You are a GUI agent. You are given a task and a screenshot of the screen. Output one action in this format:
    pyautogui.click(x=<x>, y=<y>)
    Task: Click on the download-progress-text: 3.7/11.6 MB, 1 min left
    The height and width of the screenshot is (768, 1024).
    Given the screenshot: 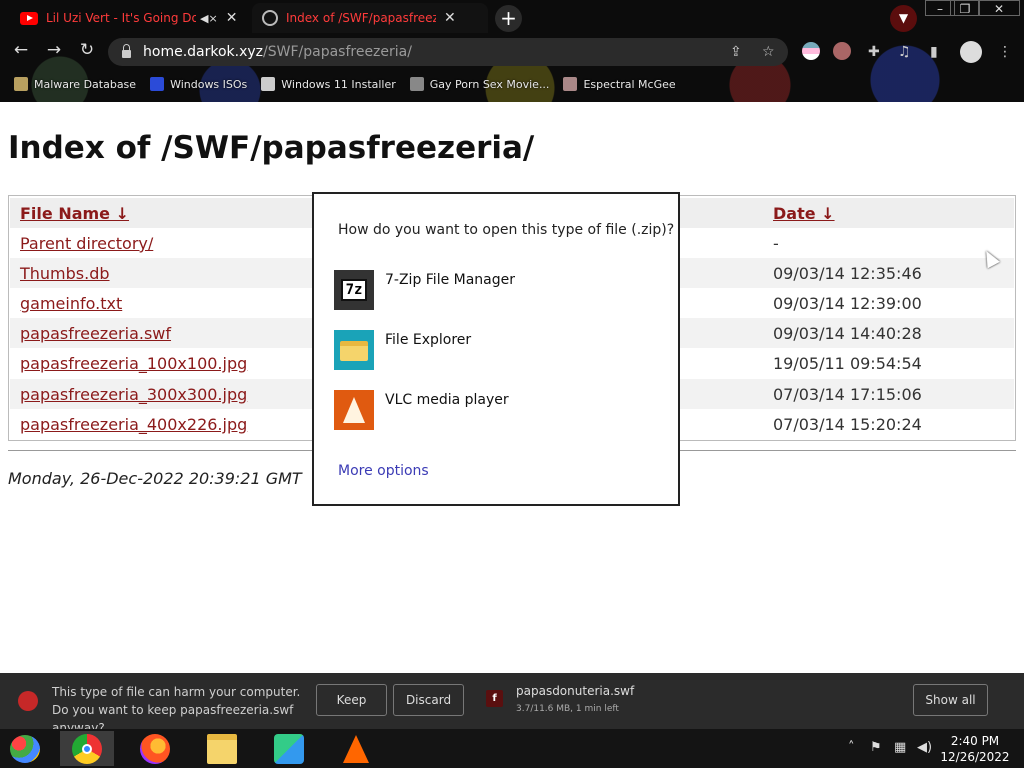 What is the action you would take?
    pyautogui.click(x=567, y=709)
    